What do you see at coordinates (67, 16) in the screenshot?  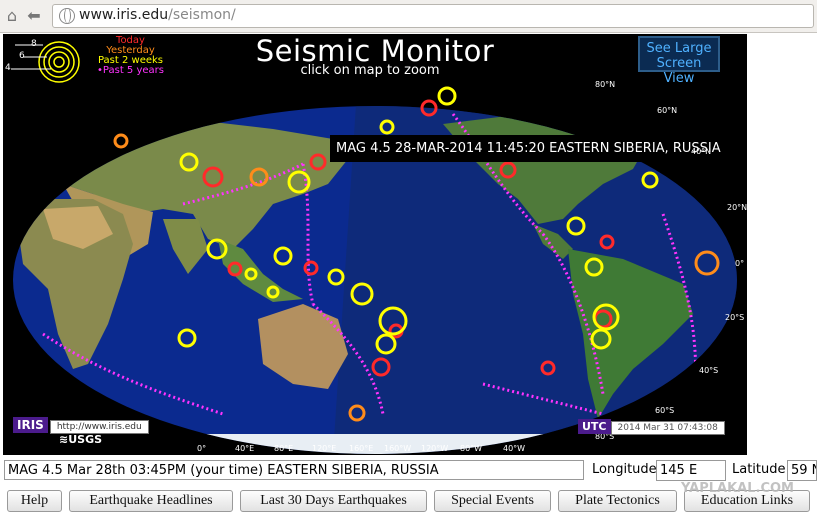 I see `globe-icon` at bounding box center [67, 16].